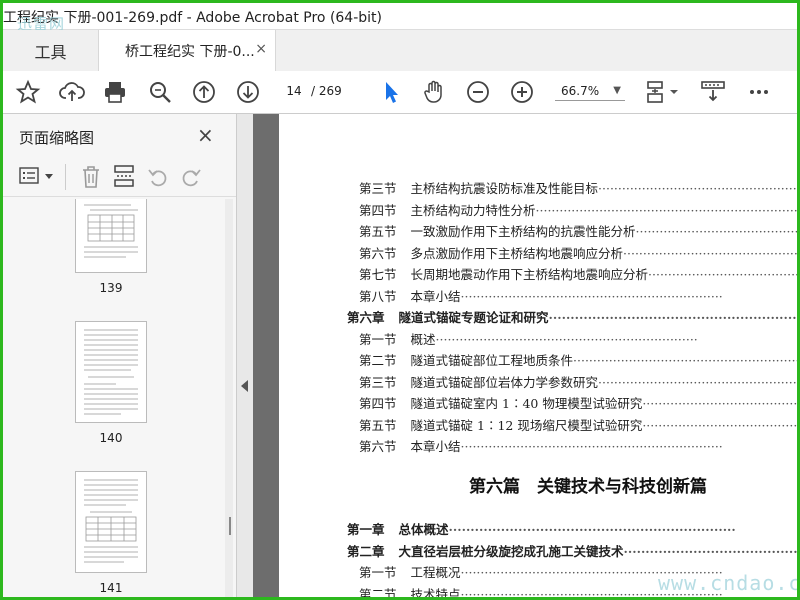  I want to click on zoom-select: 66.7% ▼, so click(590, 91).